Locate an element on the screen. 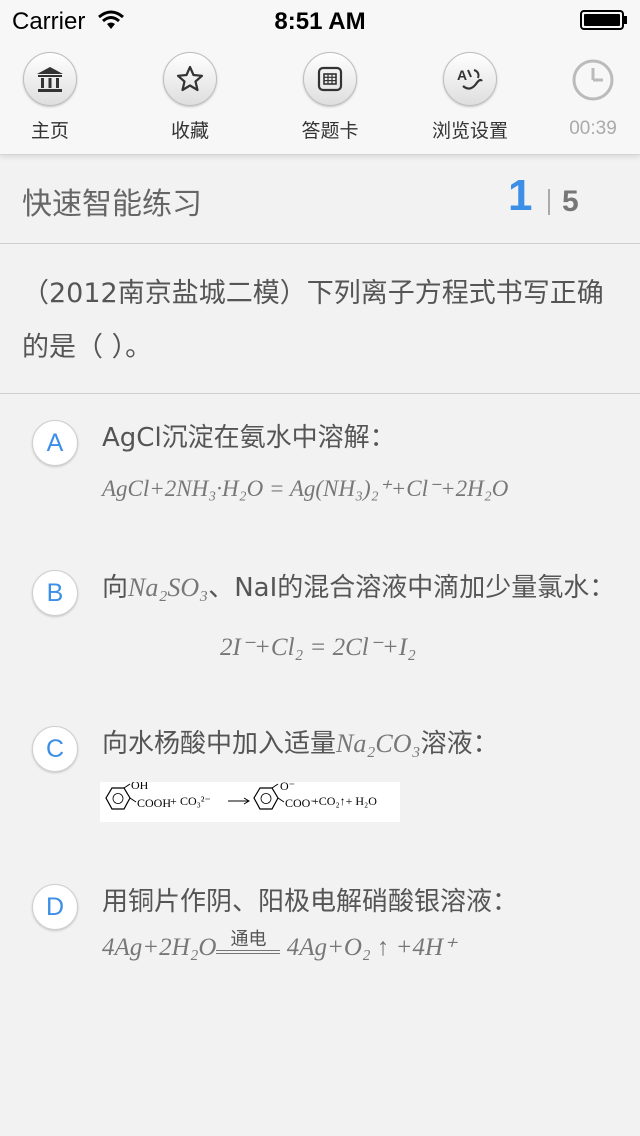  total-question-count: 5 is located at coordinates (570, 201).